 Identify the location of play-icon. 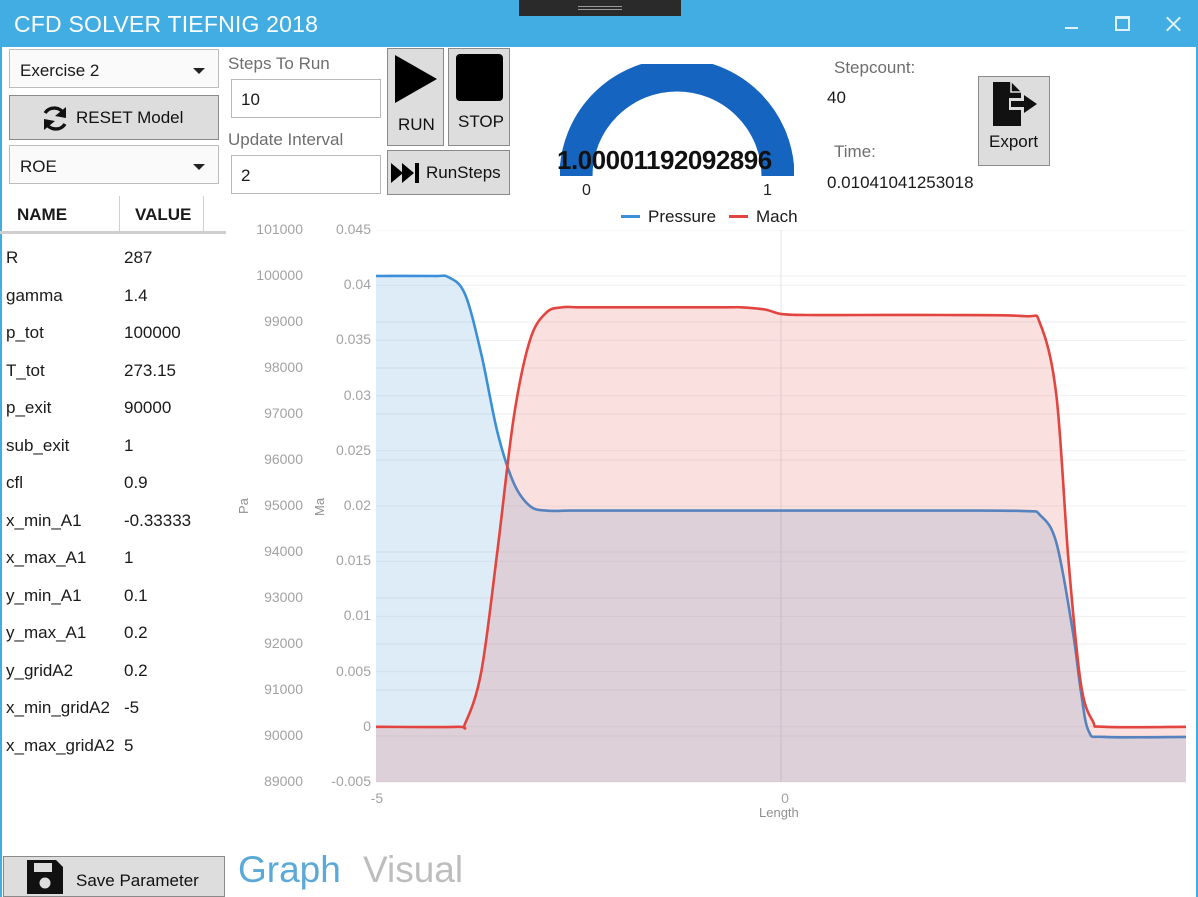
(416, 79).